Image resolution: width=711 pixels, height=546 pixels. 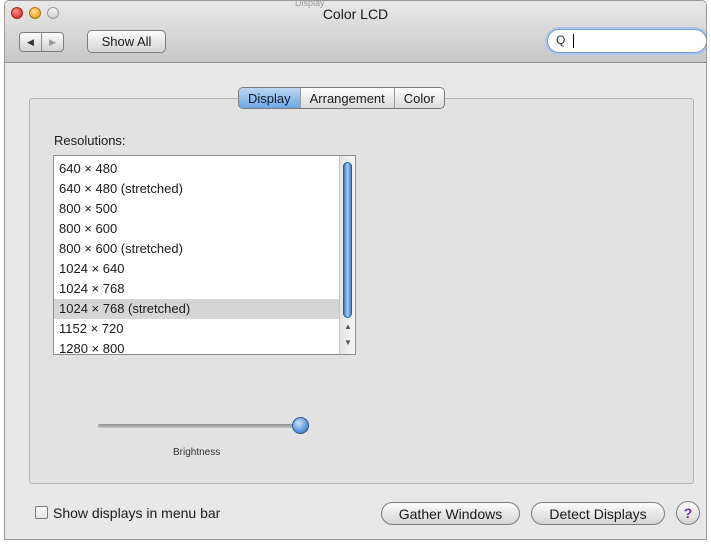 I want to click on tab-arrangement: Arrangement, so click(x=346, y=98).